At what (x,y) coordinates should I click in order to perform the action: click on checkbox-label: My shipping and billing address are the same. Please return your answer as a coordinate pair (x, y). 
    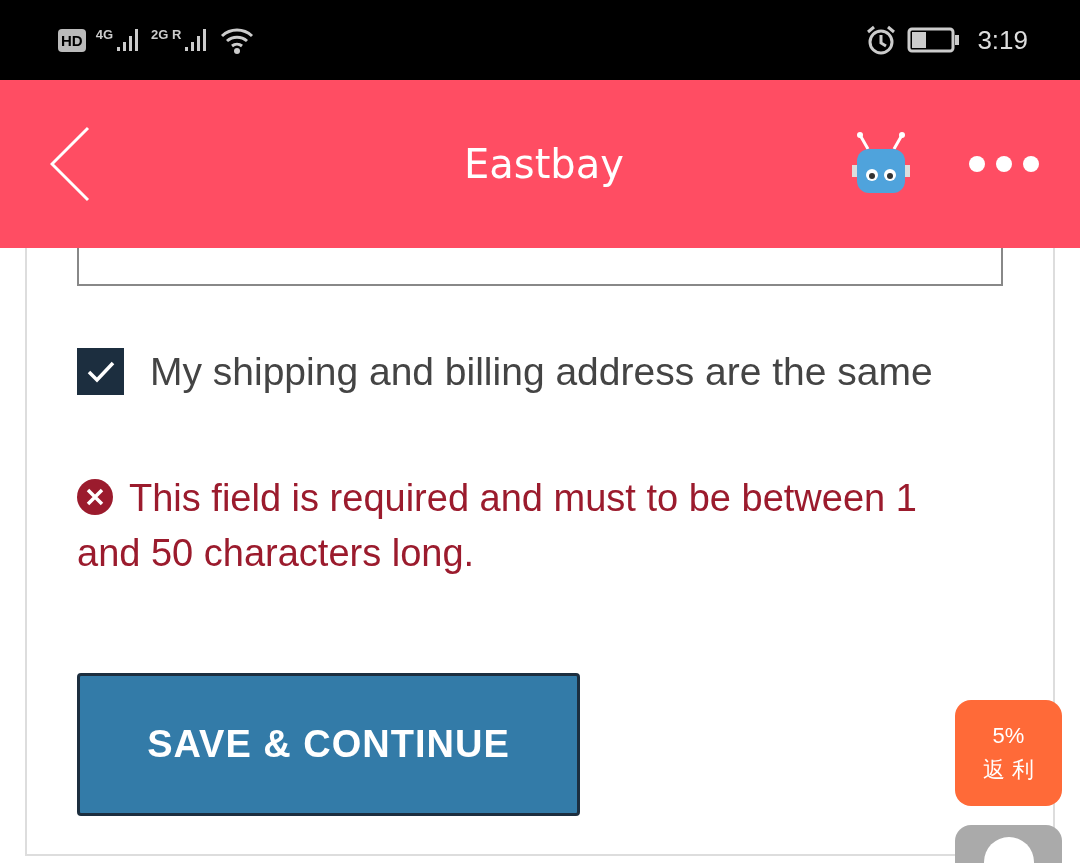
    Looking at the image, I should click on (541, 371).